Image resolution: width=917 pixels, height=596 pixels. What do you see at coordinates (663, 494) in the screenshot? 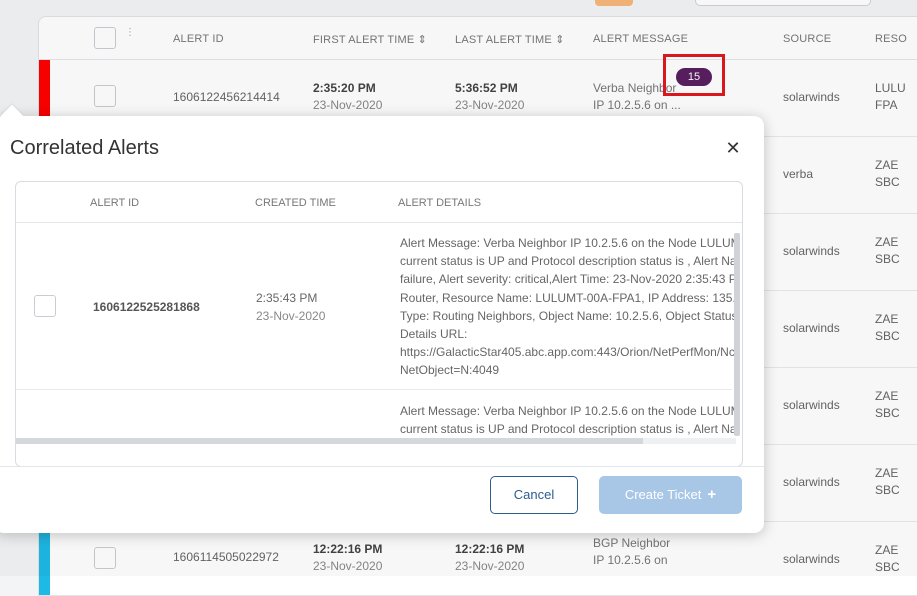
I see `create-ticket-label: Create Ticket` at bounding box center [663, 494].